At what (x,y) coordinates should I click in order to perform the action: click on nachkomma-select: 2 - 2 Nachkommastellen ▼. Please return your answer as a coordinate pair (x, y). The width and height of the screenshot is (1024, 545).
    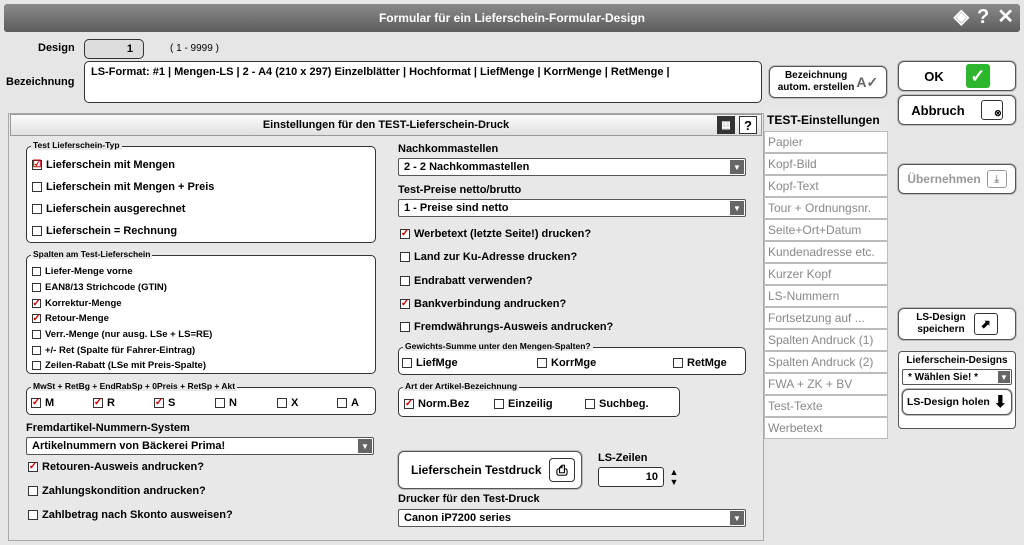
    Looking at the image, I should click on (572, 167).